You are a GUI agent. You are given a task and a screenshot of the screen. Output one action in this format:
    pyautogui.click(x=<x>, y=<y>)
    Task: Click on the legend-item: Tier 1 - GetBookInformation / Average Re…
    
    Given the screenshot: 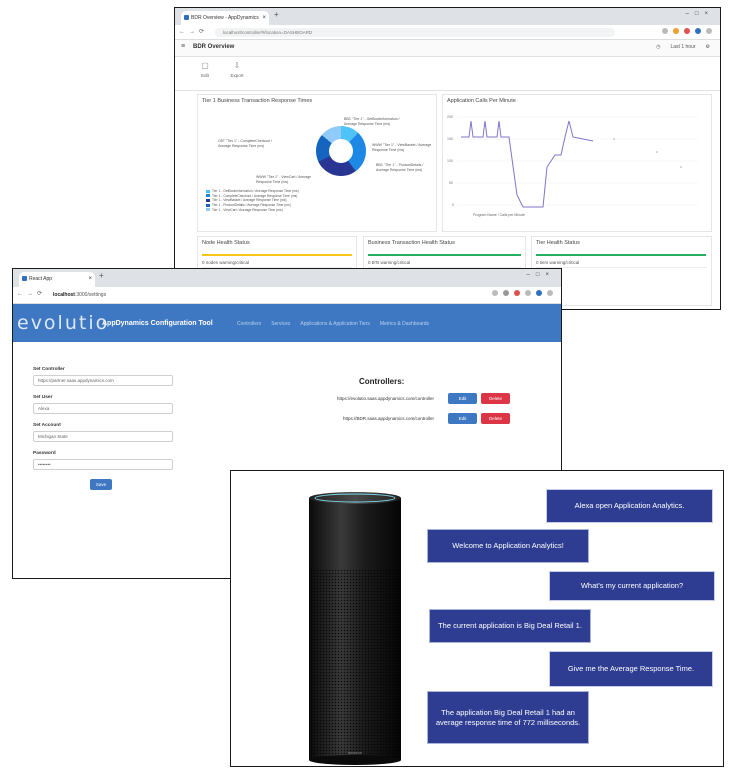 What is the action you would take?
    pyautogui.click(x=252, y=191)
    